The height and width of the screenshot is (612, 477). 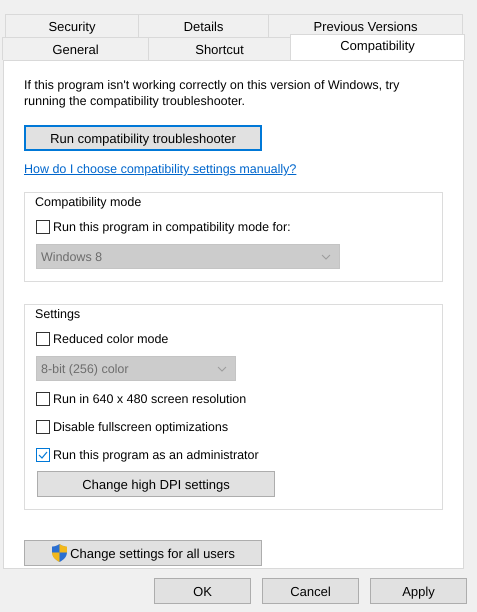 I want to click on checkbox-label: Reduced color mode, so click(x=110, y=339).